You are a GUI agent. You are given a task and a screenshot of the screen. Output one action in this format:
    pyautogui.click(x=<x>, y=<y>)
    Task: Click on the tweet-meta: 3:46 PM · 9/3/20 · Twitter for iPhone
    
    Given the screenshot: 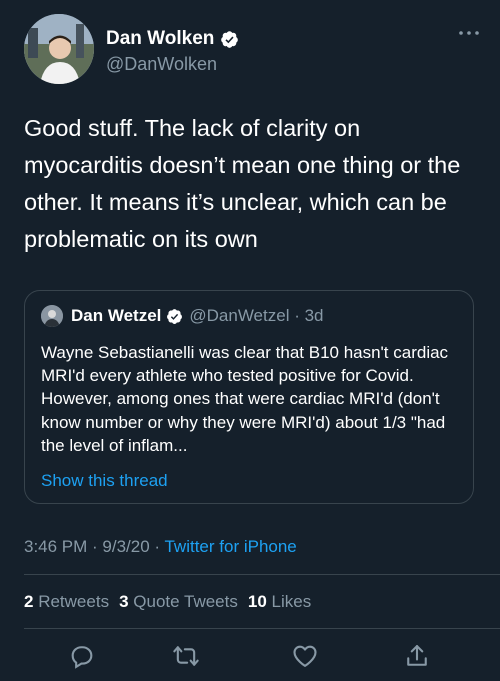 What is the action you would take?
    pyautogui.click(x=160, y=547)
    